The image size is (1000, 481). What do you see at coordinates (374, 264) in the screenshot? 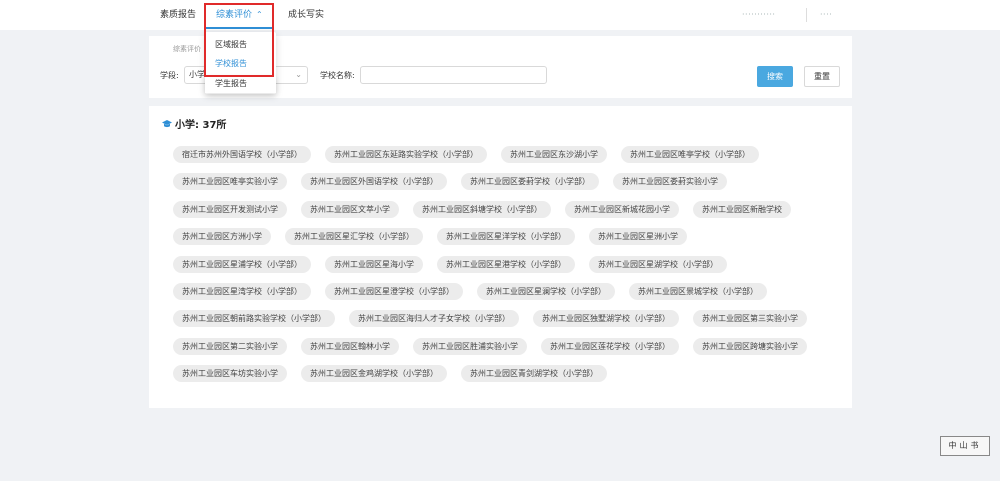
I see `school-tag: 苏州工业园区星海小学` at bounding box center [374, 264].